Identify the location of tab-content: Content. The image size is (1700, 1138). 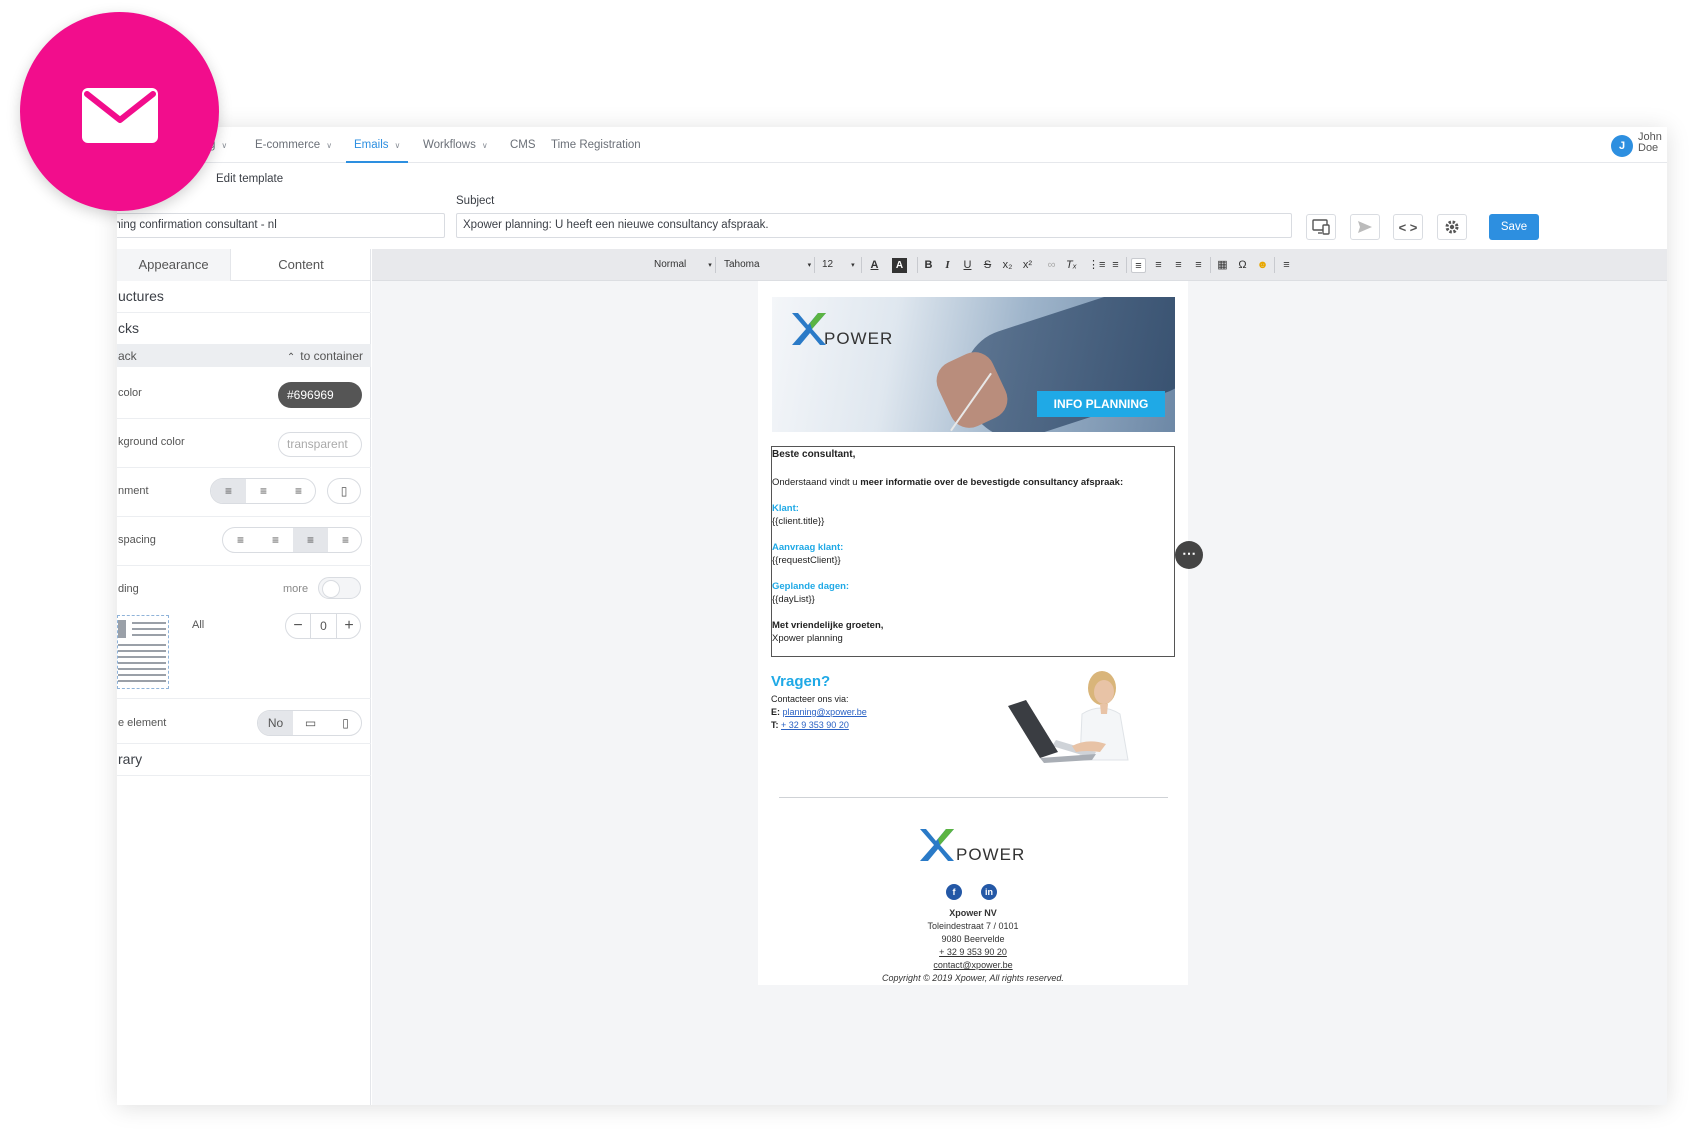
(301, 265).